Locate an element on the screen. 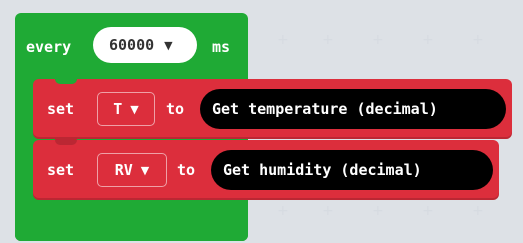 The image size is (523, 243). variable-name: T is located at coordinates (118, 109).